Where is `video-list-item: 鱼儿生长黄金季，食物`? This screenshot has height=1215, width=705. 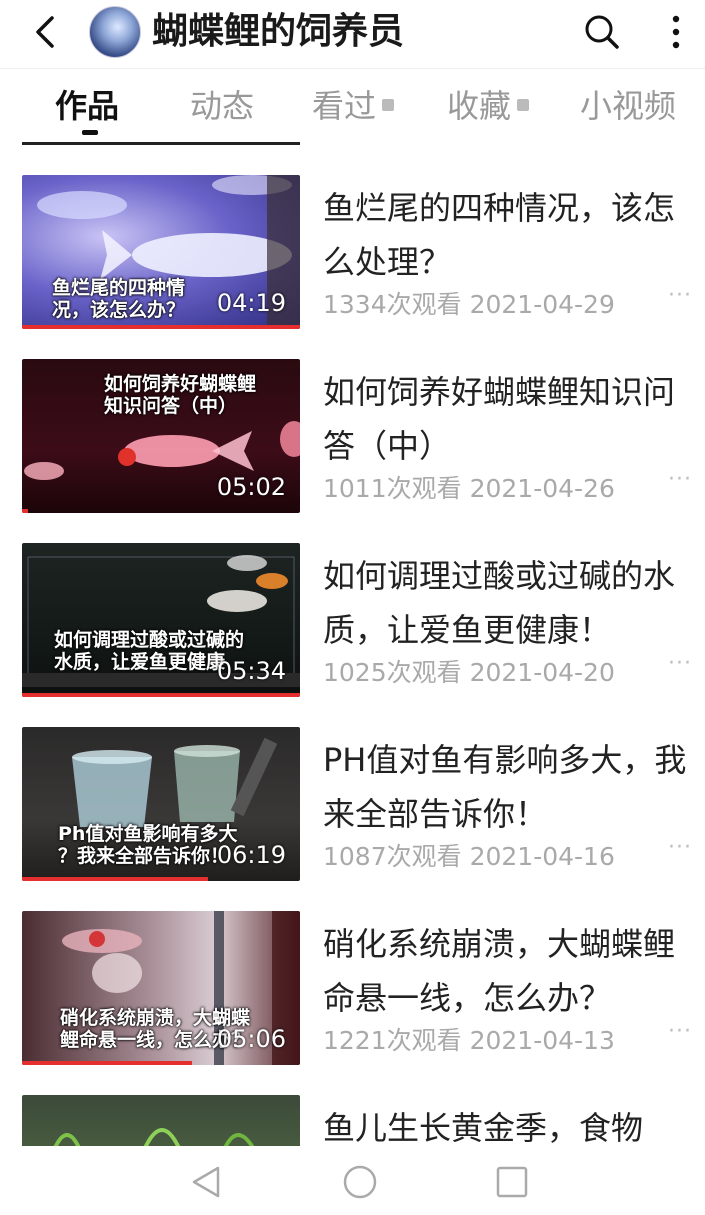 video-list-item: 鱼儿生长黄金季，食物 is located at coordinates (352, 1120).